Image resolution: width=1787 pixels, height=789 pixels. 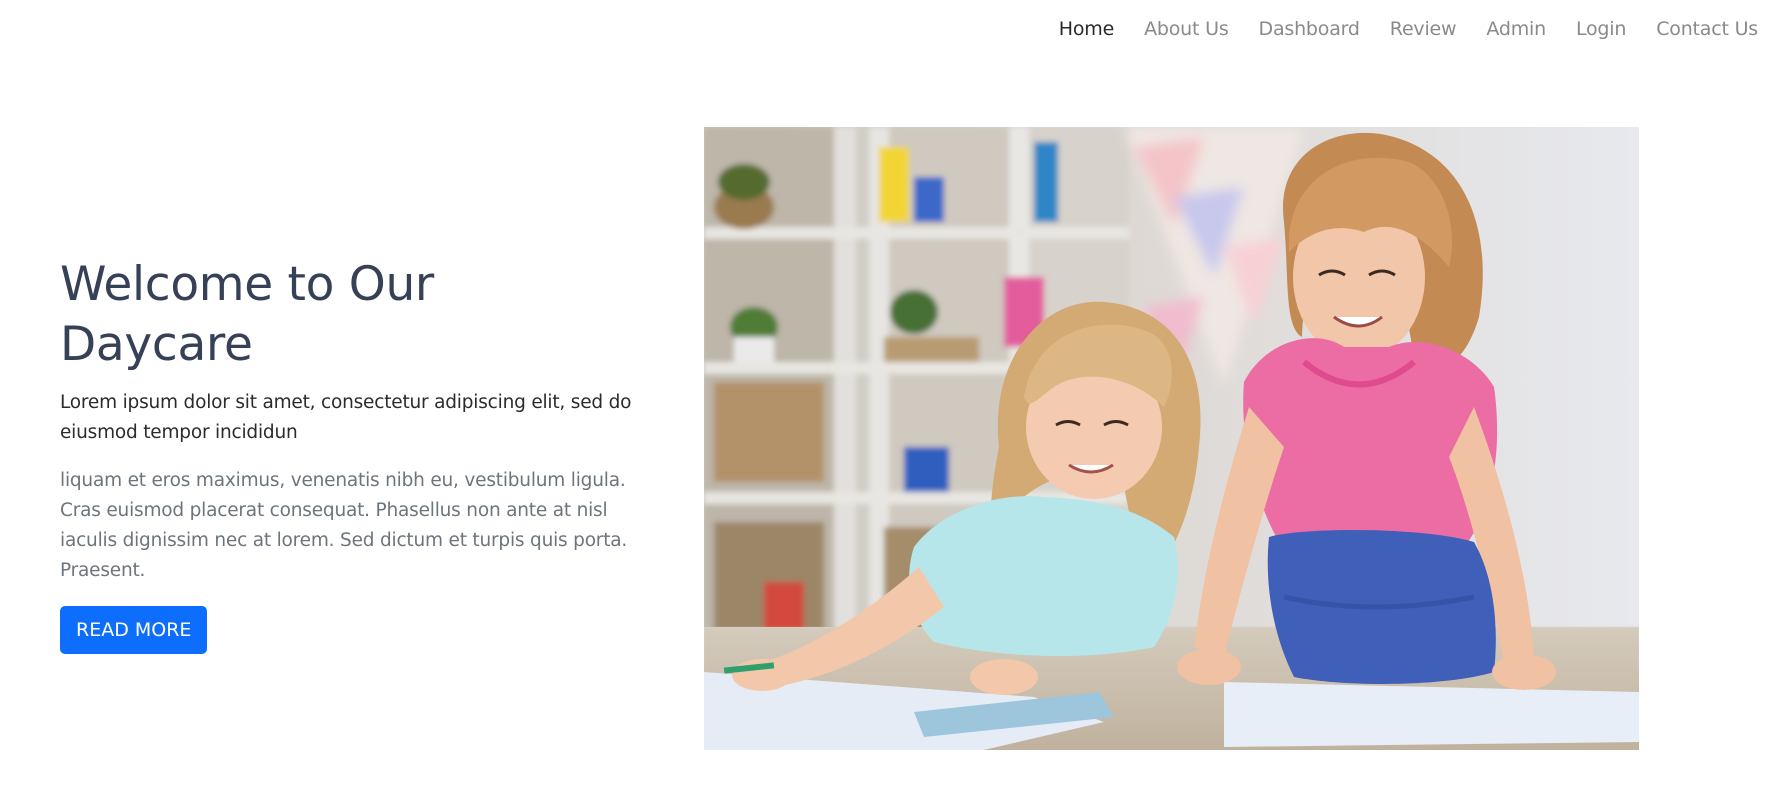 I want to click on nav-link-contact-us: Contact Us, so click(x=1707, y=29).